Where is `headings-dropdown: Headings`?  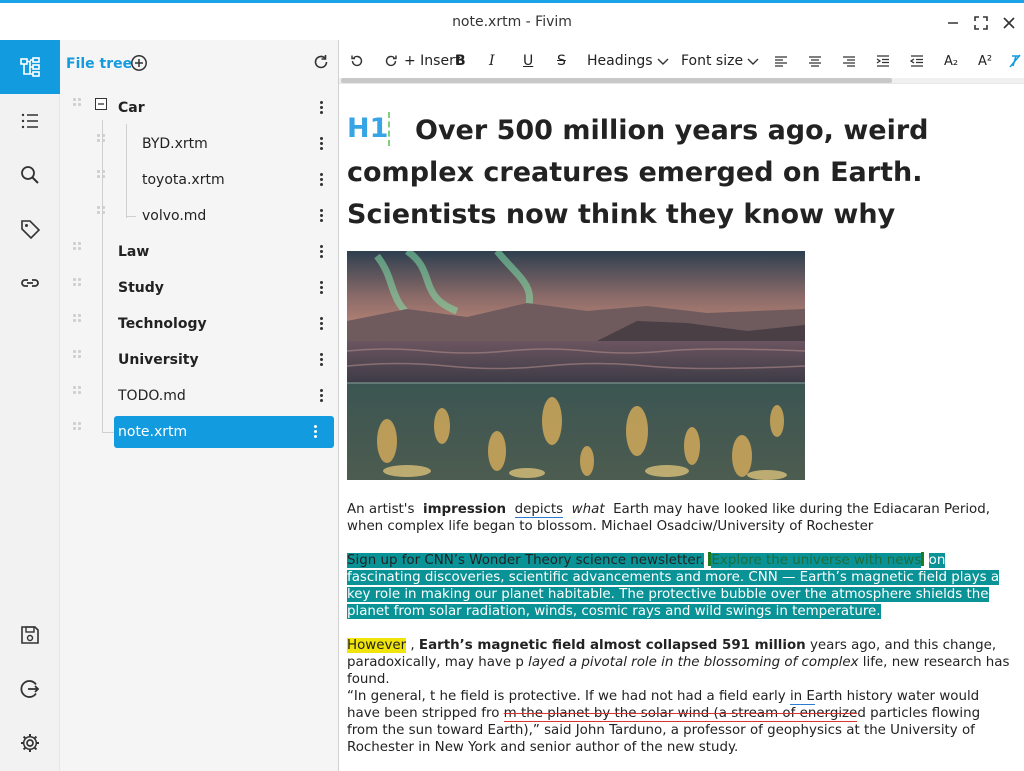 headings-dropdown: Headings is located at coordinates (628, 61).